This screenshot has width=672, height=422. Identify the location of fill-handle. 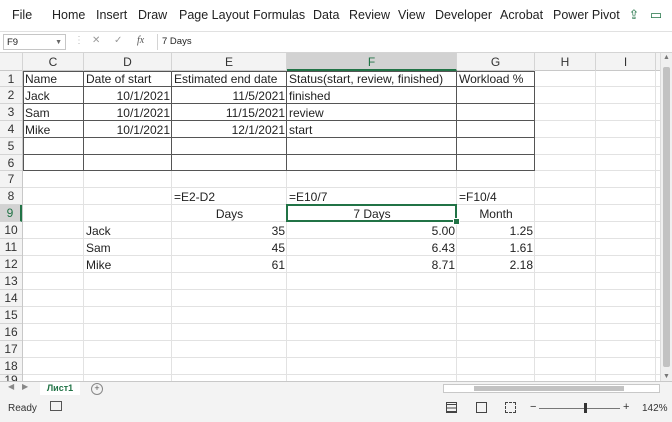
(456, 221).